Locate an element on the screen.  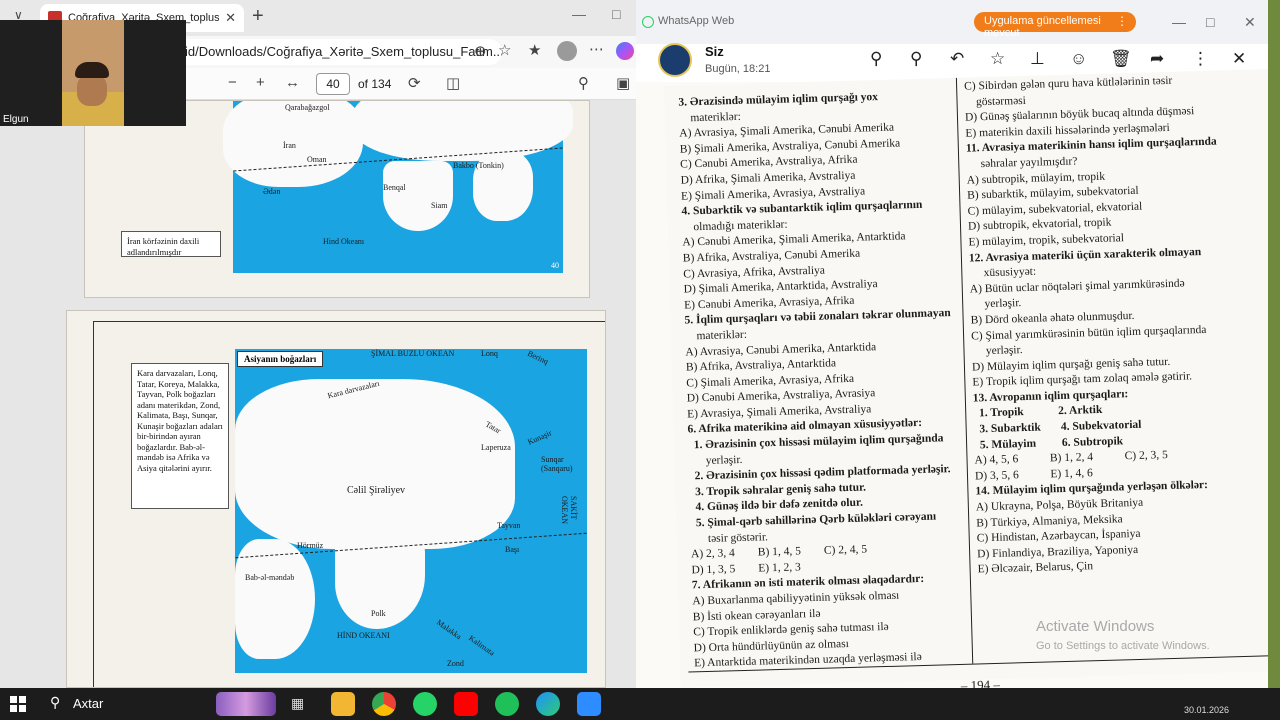
widget-image-icon is located at coordinates (246, 704).